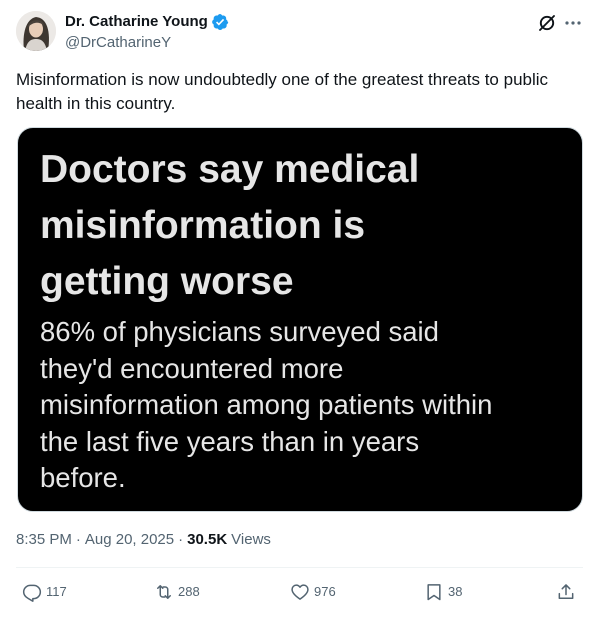 This screenshot has height=617, width=599. I want to click on like-button: 976, so click(313, 592).